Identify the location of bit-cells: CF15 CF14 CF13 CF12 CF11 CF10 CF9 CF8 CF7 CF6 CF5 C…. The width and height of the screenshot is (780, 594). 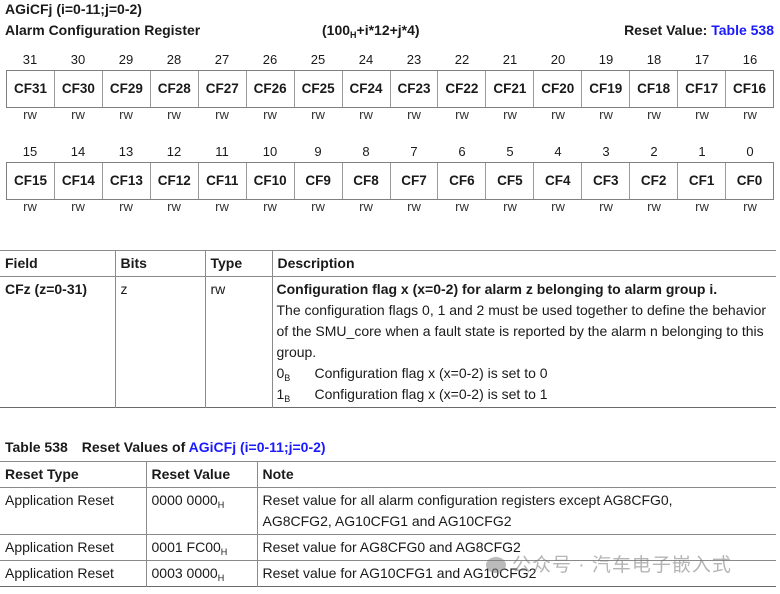
(390, 181).